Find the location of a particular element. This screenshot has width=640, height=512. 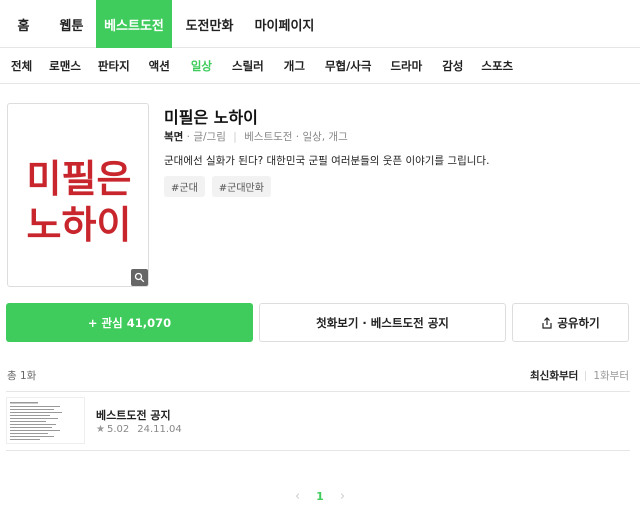

category-item: 무협/사극 is located at coordinates (348, 66).